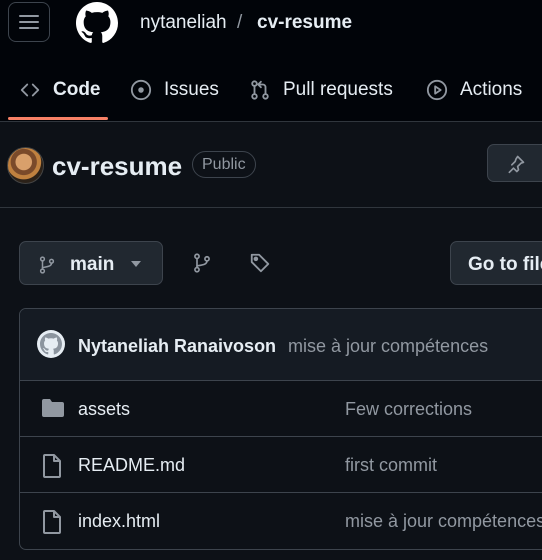  Describe the element at coordinates (30, 89) in the screenshot. I see `code-icon` at that location.